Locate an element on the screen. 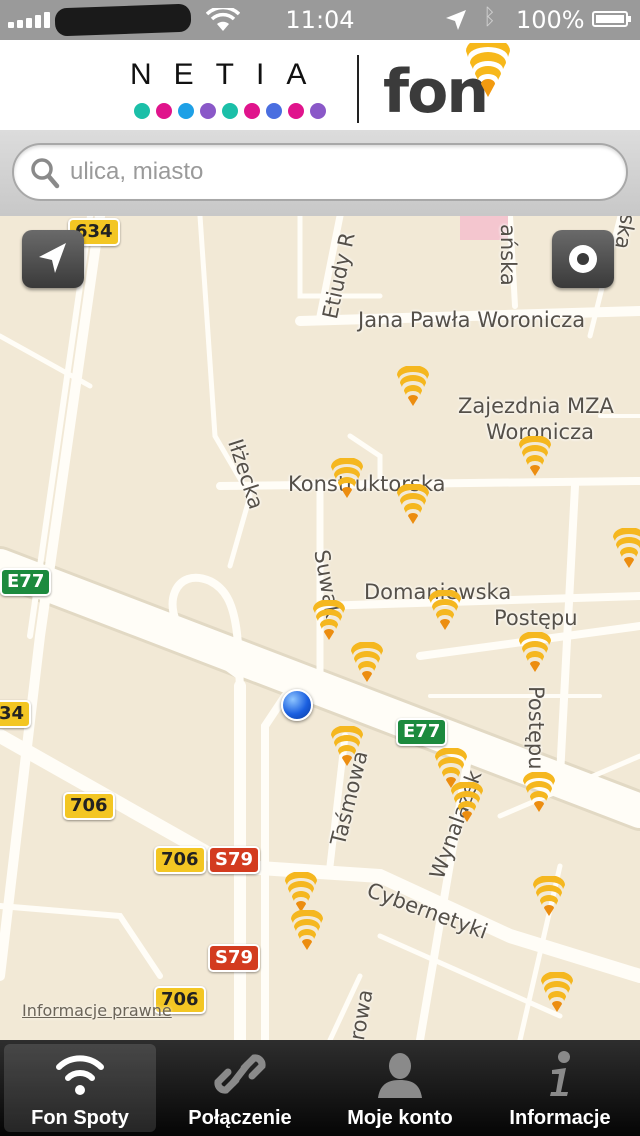 The width and height of the screenshot is (640, 1136). wifi-status-icon is located at coordinates (223, 19).